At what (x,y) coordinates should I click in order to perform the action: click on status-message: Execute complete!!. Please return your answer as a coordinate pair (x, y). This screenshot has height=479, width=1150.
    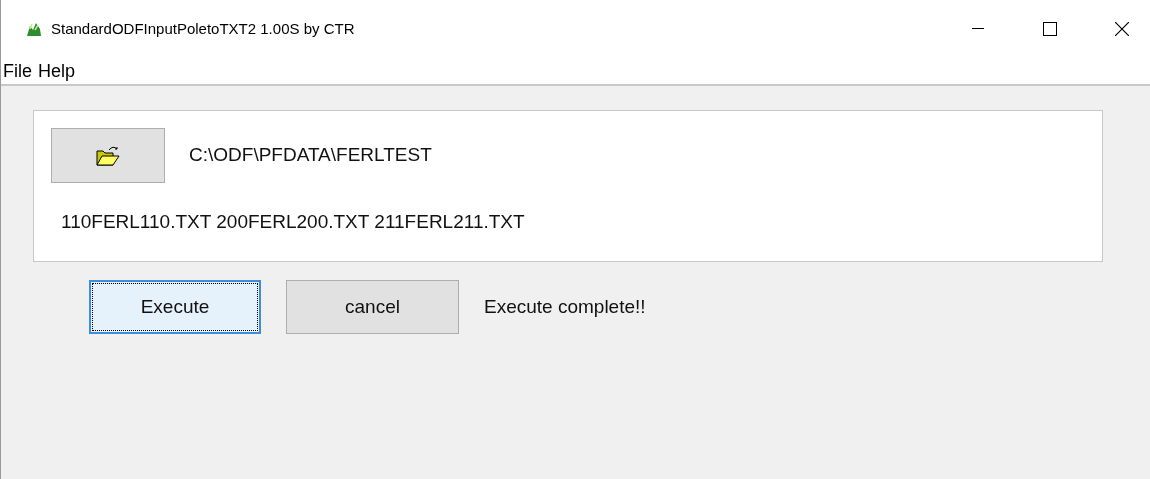
    Looking at the image, I should click on (565, 306).